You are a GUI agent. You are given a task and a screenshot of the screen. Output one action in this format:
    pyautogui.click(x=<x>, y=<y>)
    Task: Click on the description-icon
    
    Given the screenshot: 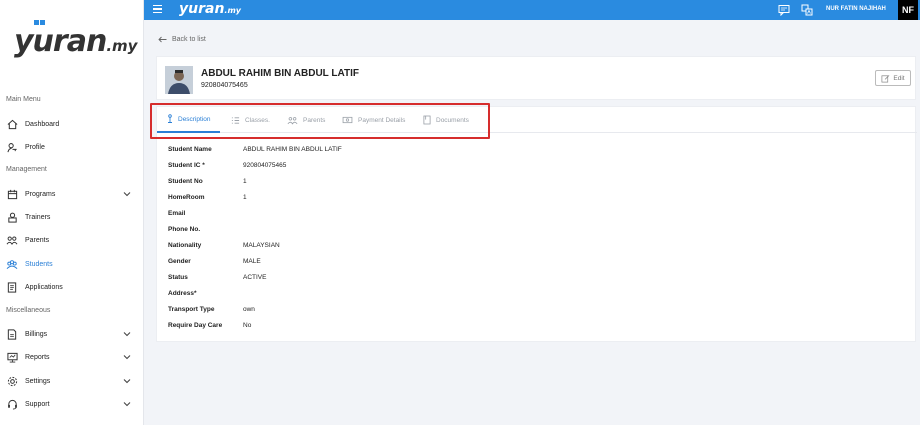 What is the action you would take?
    pyautogui.click(x=170, y=118)
    